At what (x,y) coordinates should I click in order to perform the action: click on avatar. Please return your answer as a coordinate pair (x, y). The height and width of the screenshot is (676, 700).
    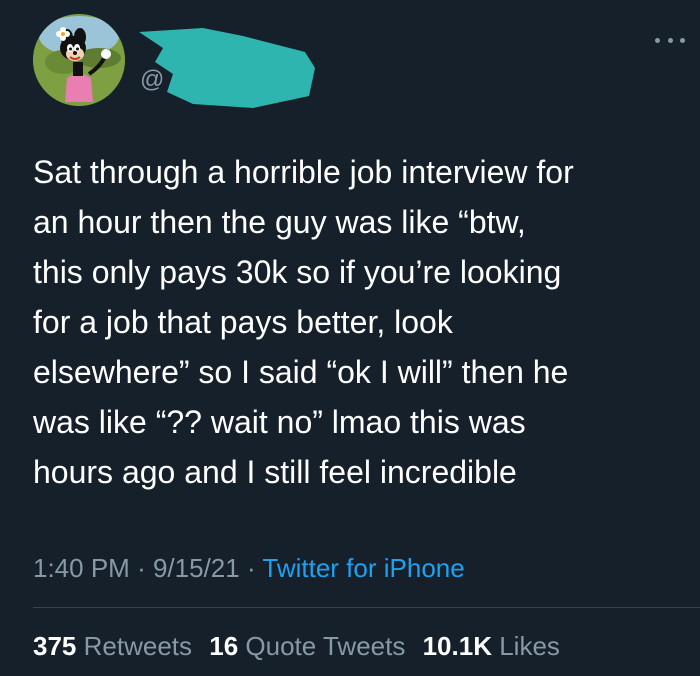
    Looking at the image, I should click on (79, 60).